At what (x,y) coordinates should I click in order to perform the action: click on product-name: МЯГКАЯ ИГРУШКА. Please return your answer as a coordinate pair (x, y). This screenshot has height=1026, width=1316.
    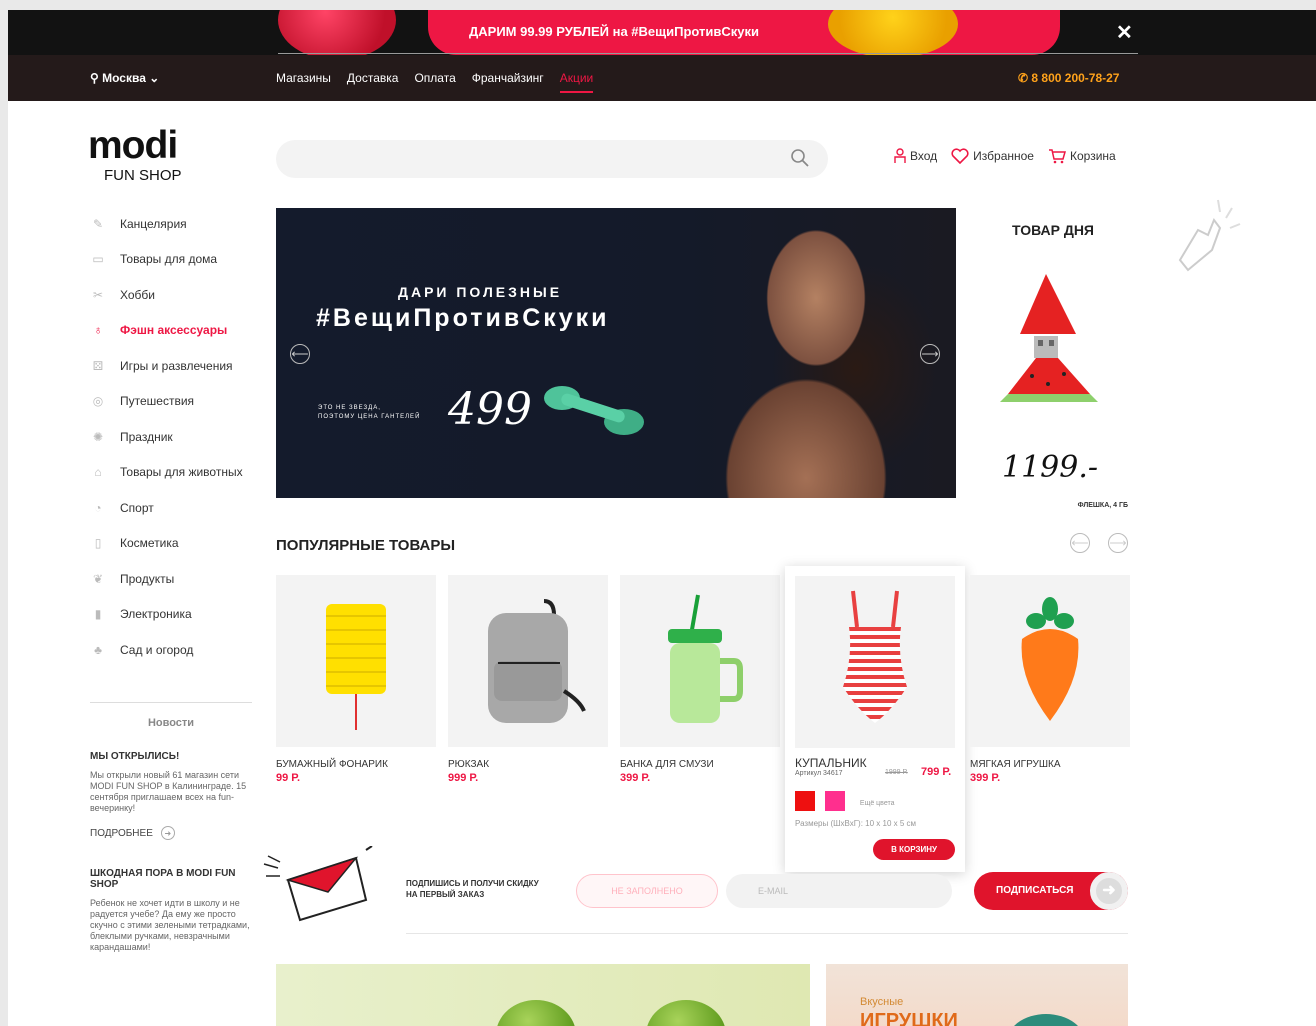
    Looking at the image, I should click on (1050, 764).